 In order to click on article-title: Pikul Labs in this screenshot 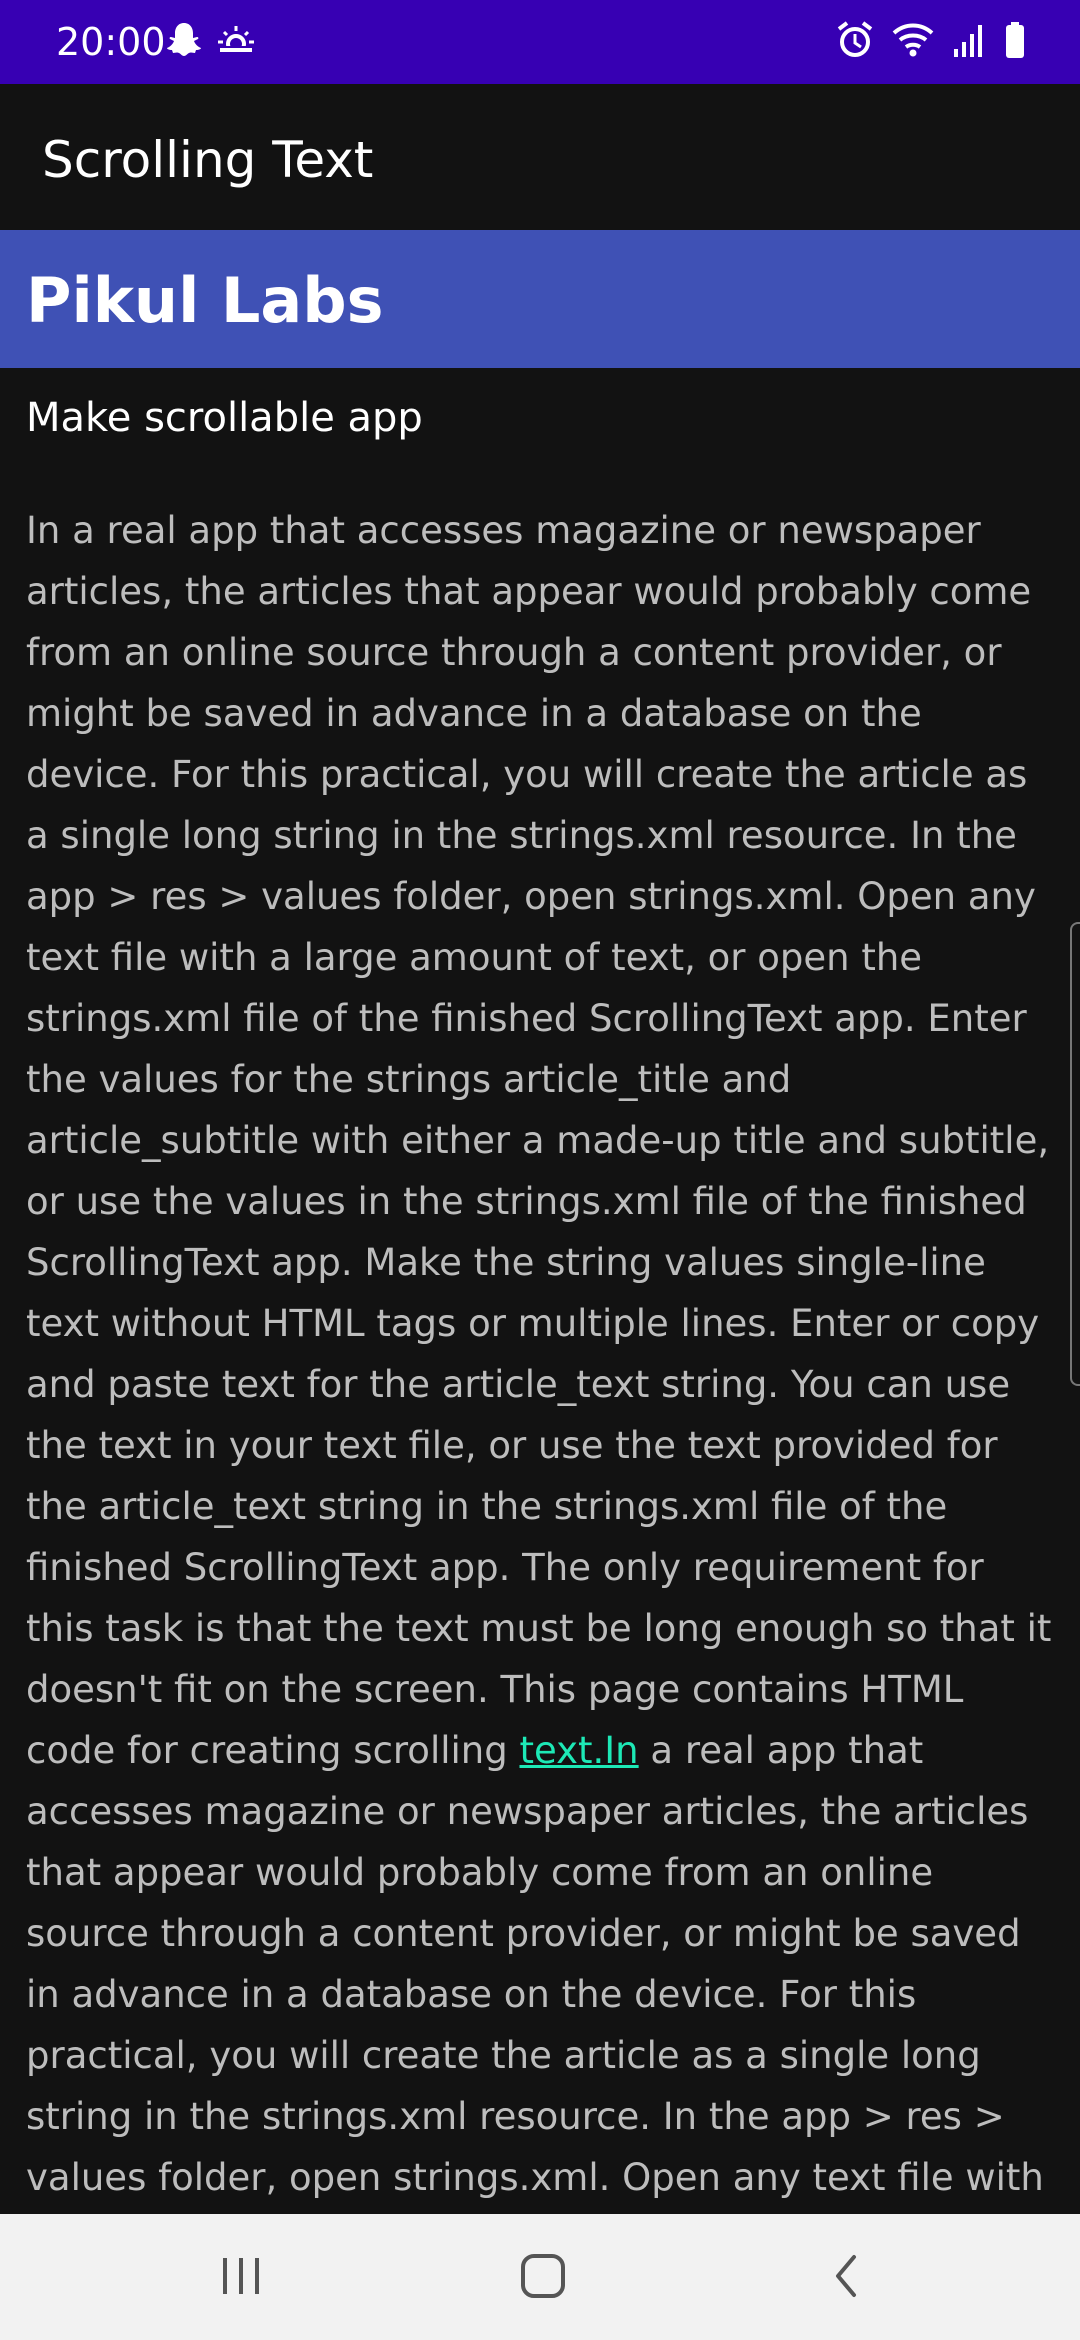, I will do `click(205, 300)`.